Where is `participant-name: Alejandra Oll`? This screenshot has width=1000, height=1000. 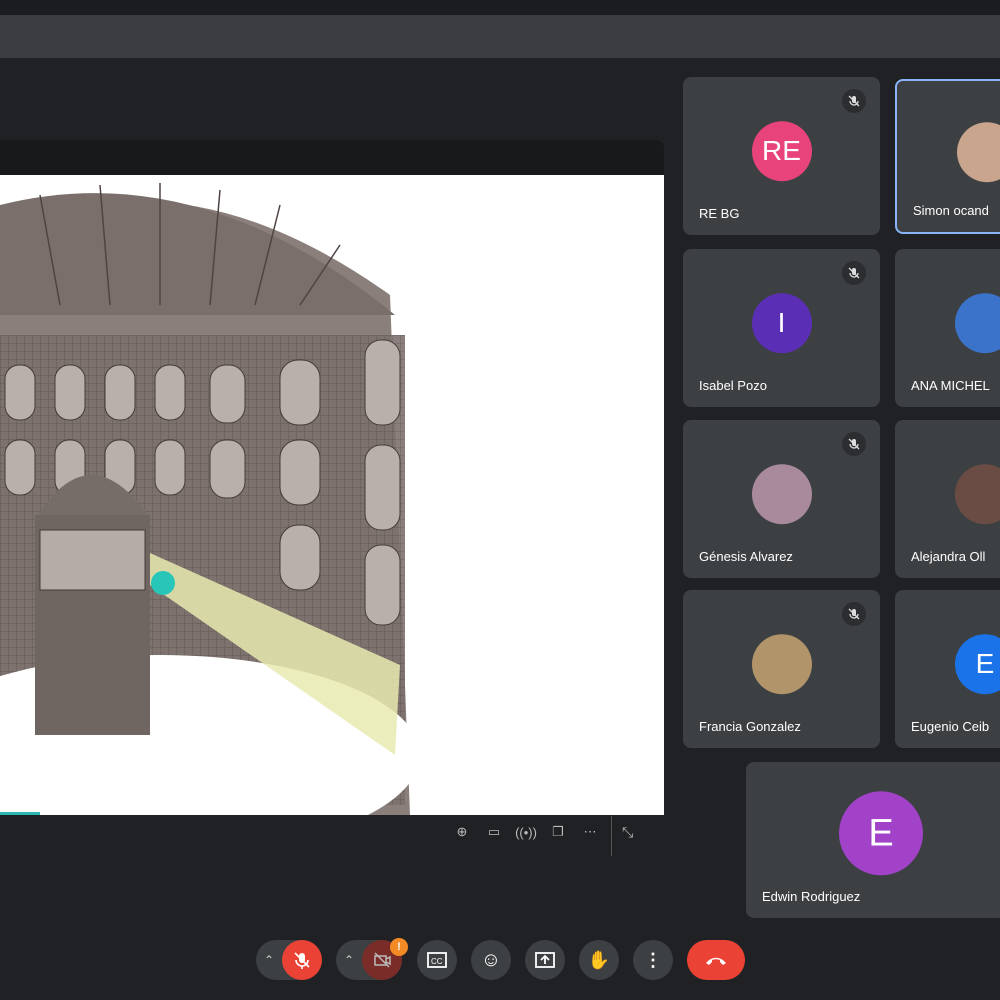
participant-name: Alejandra Oll is located at coordinates (948, 556).